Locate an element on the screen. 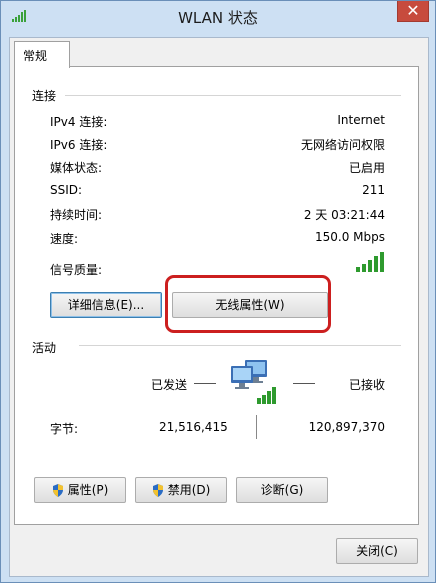 The height and width of the screenshot is (583, 436). received-label: 已接收 is located at coordinates (367, 385).